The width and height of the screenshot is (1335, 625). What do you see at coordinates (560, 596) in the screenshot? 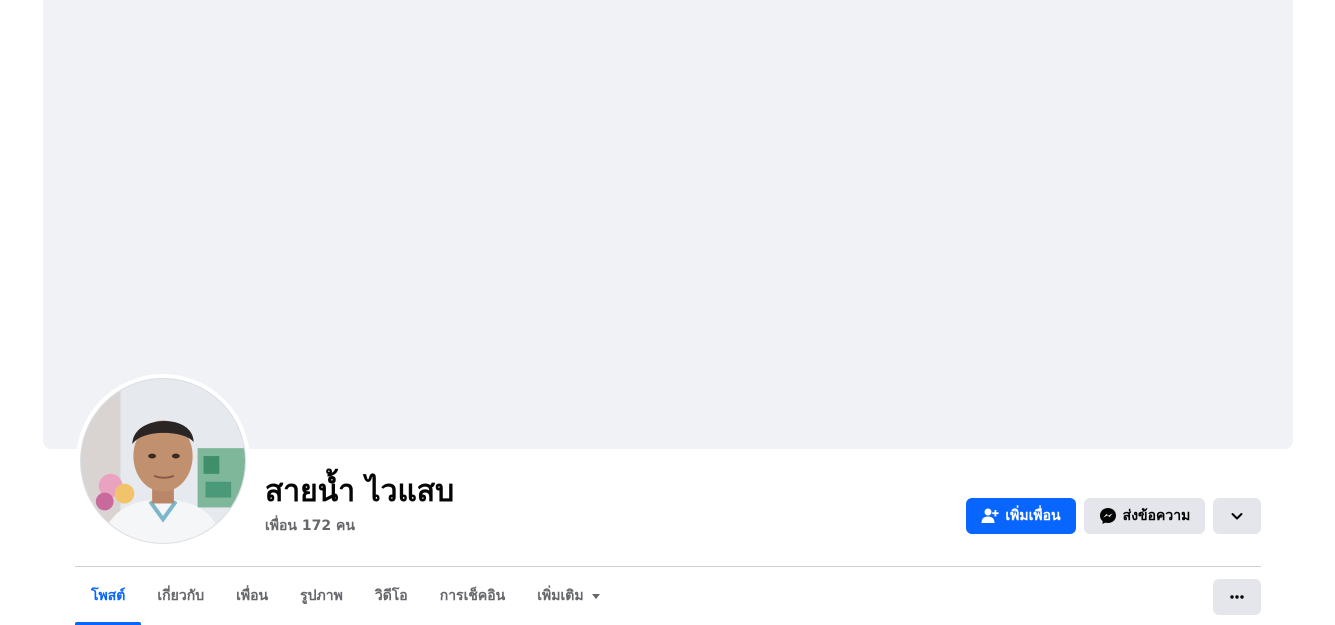
I see `tab-label: เพิ่มเติม` at bounding box center [560, 596].